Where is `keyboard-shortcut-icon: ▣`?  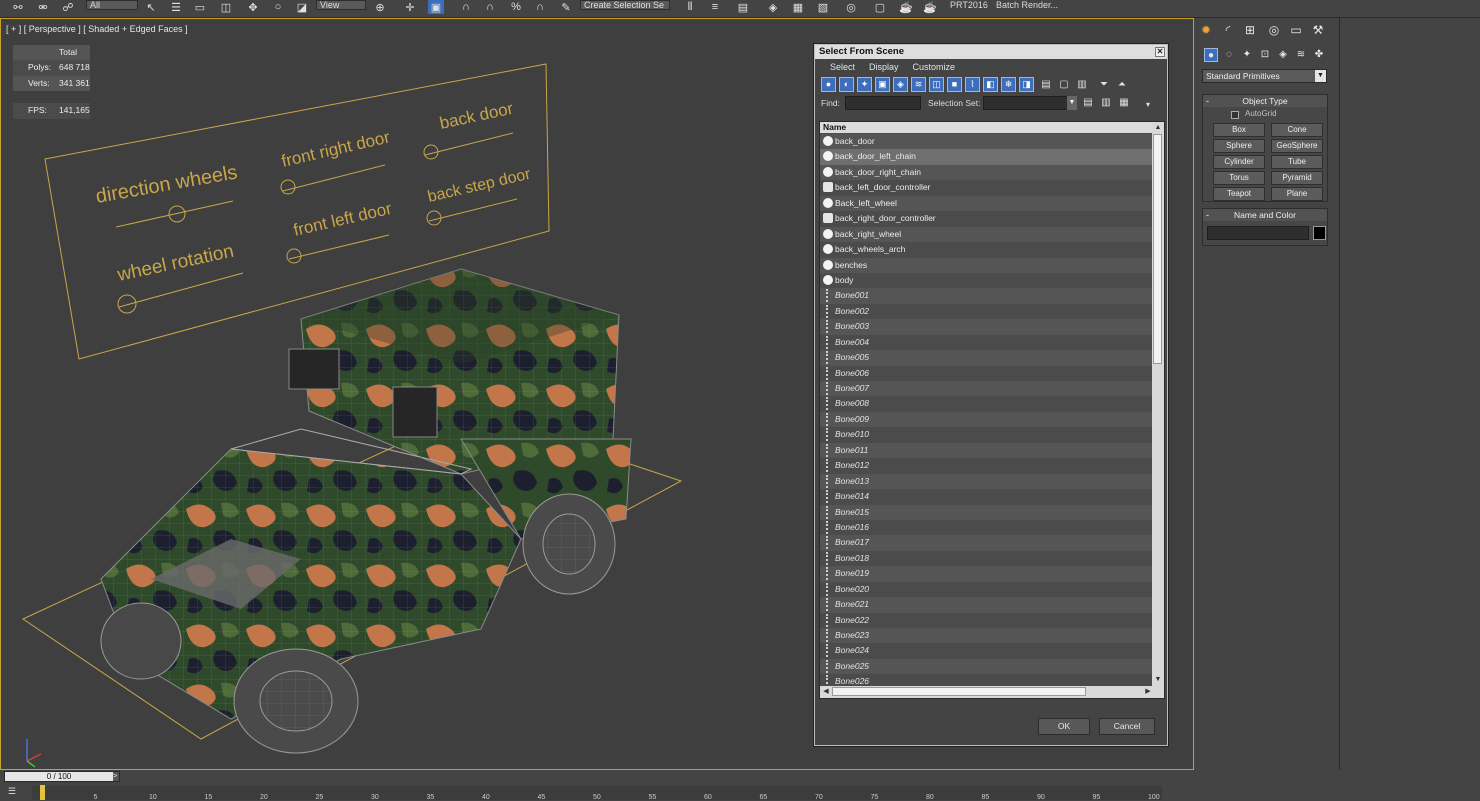 keyboard-shortcut-icon: ▣ is located at coordinates (436, 7).